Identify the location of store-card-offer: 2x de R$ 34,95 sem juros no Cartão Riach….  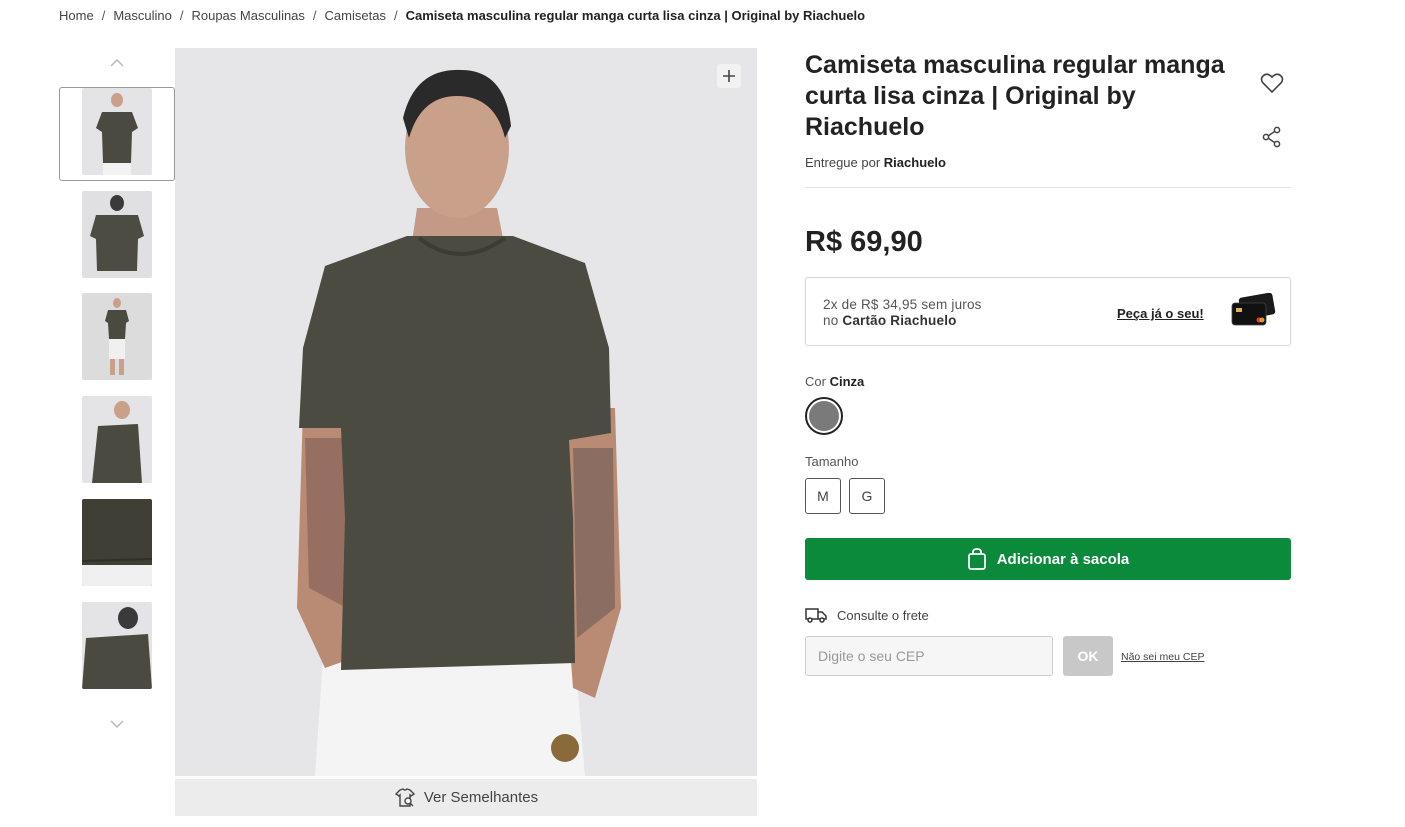
(1048, 311).